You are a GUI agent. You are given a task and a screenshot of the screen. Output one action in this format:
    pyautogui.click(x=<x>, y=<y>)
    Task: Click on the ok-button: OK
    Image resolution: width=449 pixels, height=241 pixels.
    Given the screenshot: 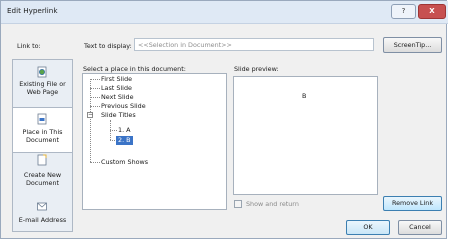 What is the action you would take?
    pyautogui.click(x=368, y=227)
    